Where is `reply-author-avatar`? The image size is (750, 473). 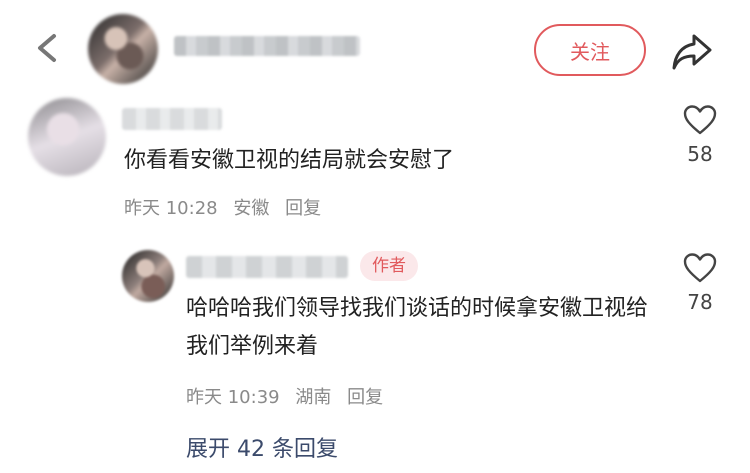 reply-author-avatar is located at coordinates (148, 276).